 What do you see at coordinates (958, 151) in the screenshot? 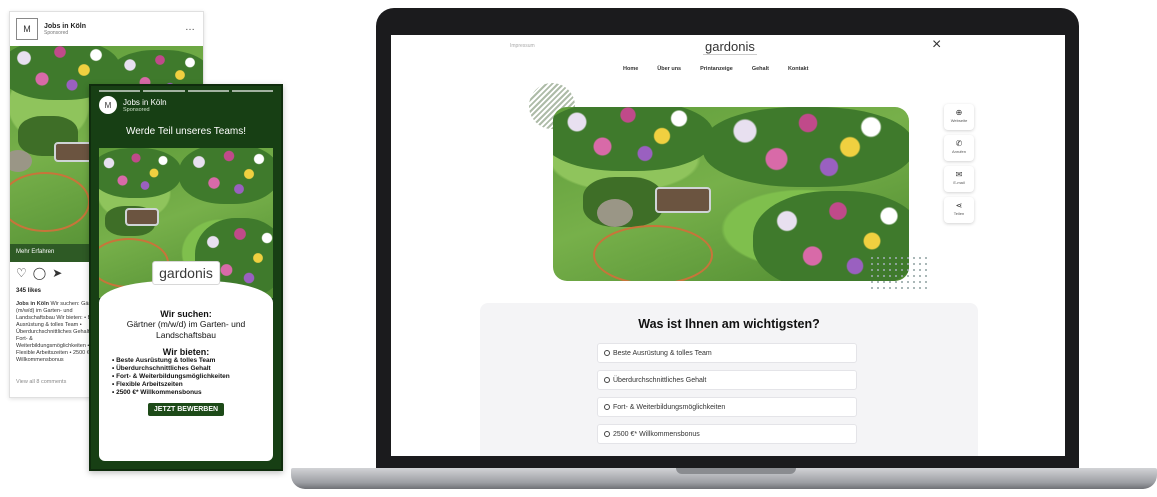
I see `call-label: Anrufen` at bounding box center [958, 151].